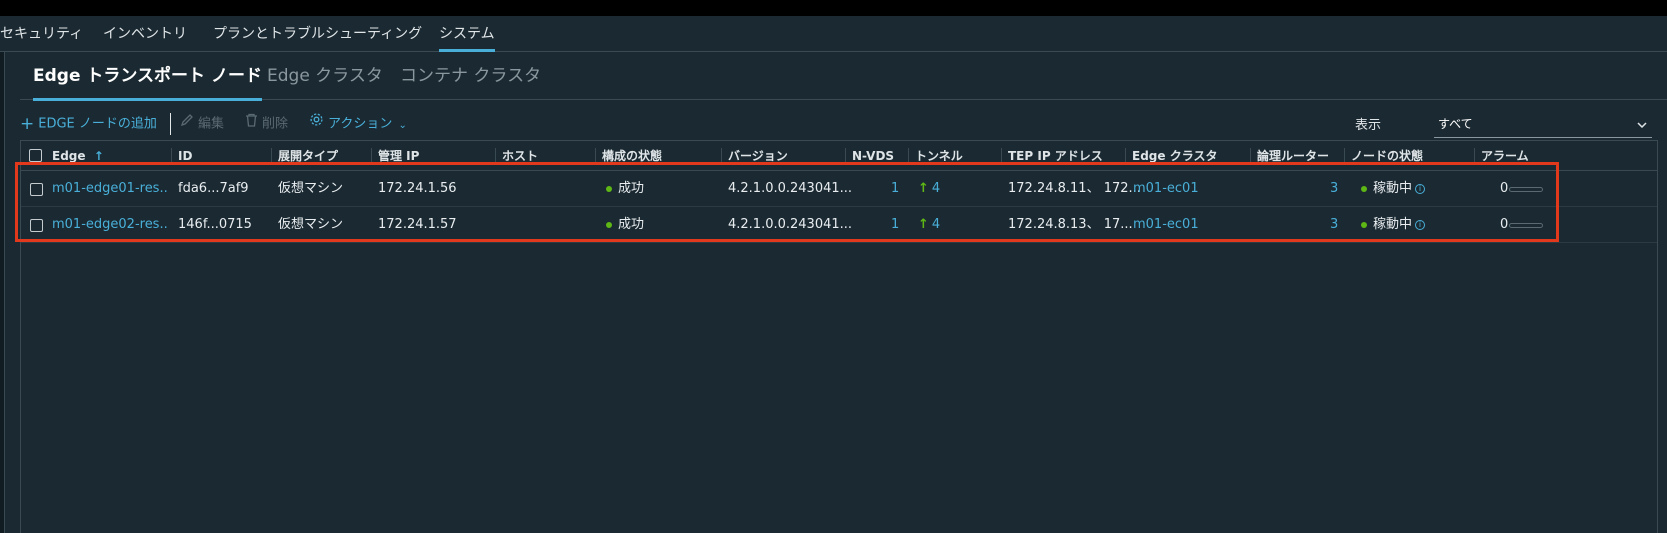  I want to click on show-filter-select: すべて, so click(1543, 124).